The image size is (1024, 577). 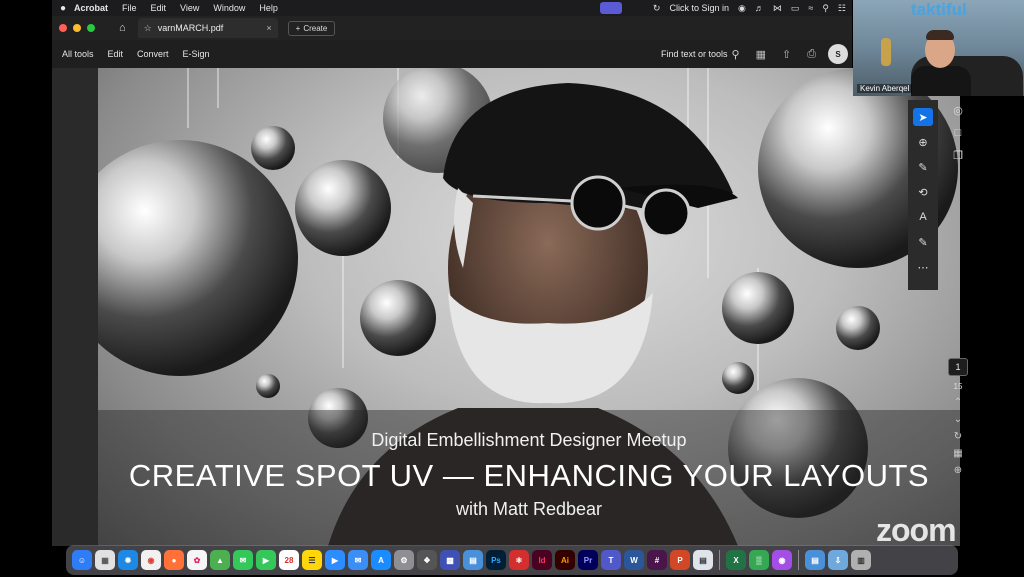 I want to click on lasso-icon: ⟲, so click(x=923, y=192).